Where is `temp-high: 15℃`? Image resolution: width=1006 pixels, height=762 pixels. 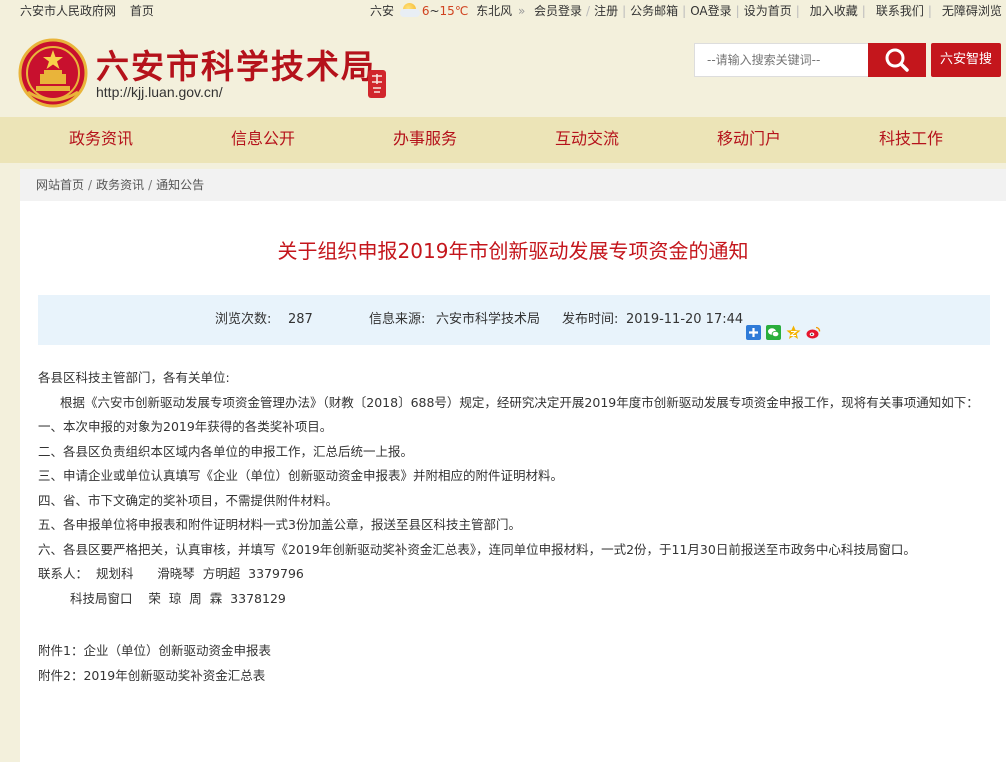
temp-high: 15℃ is located at coordinates (454, 11).